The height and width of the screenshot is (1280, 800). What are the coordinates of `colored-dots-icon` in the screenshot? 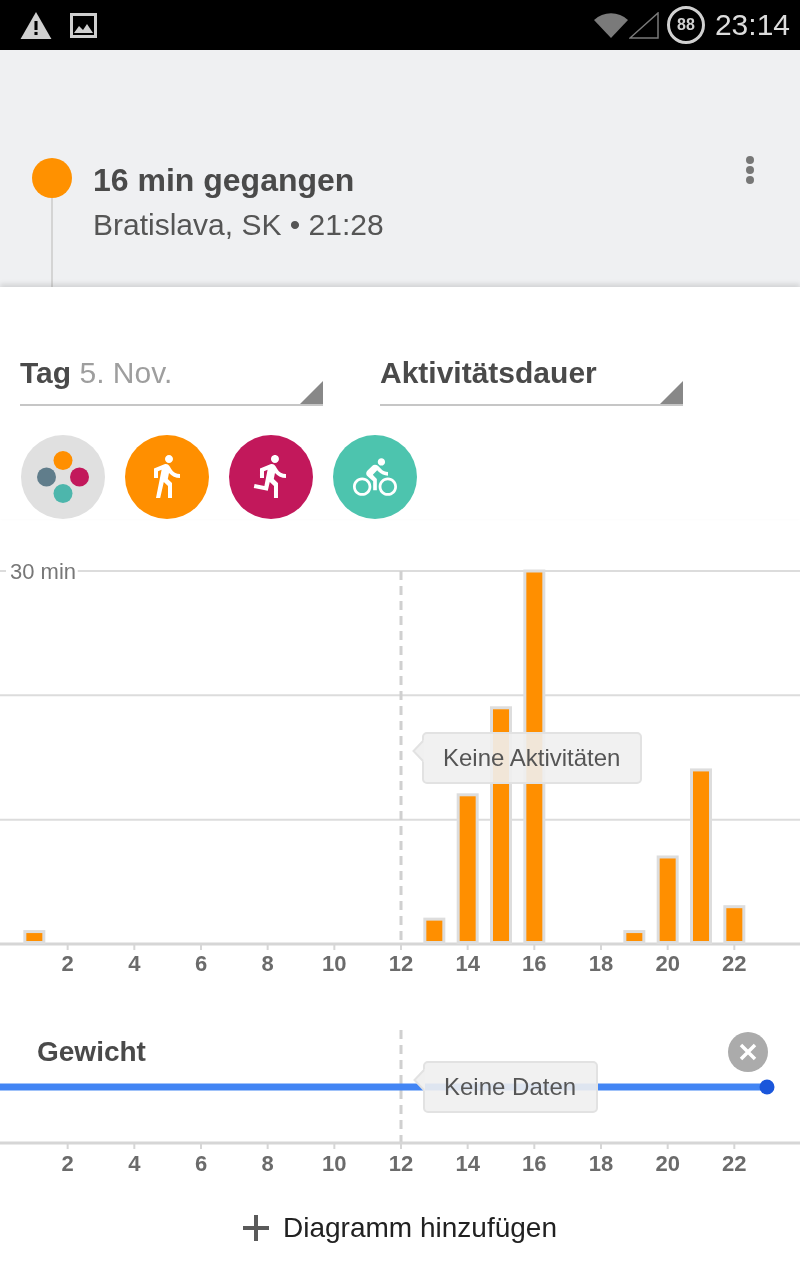 It's located at (63, 477).